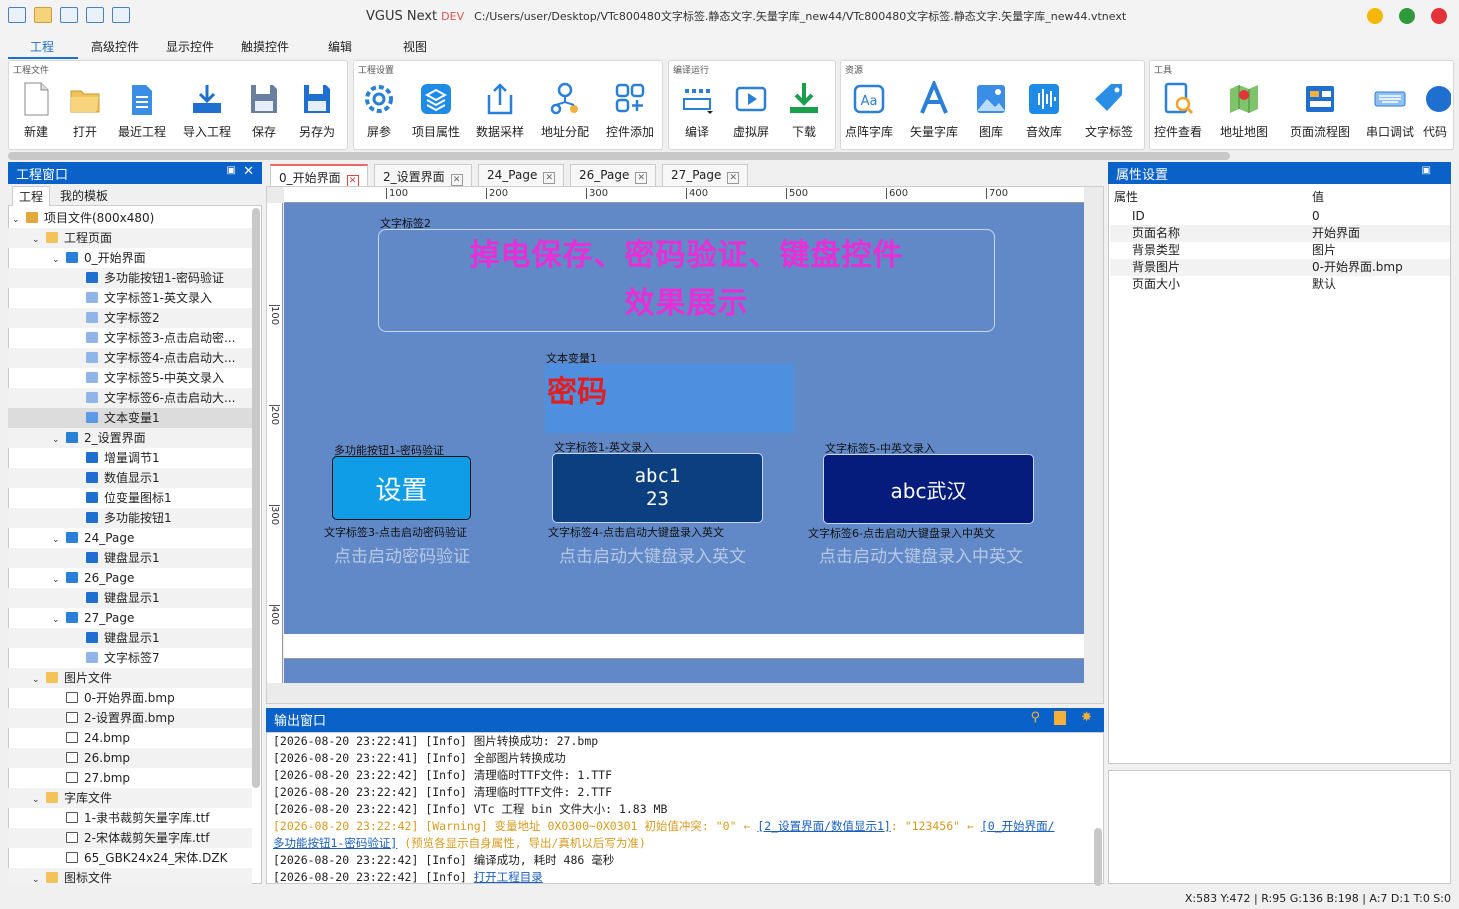  Describe the element at coordinates (1316, 216) in the screenshot. I see `property-value: 0` at that location.